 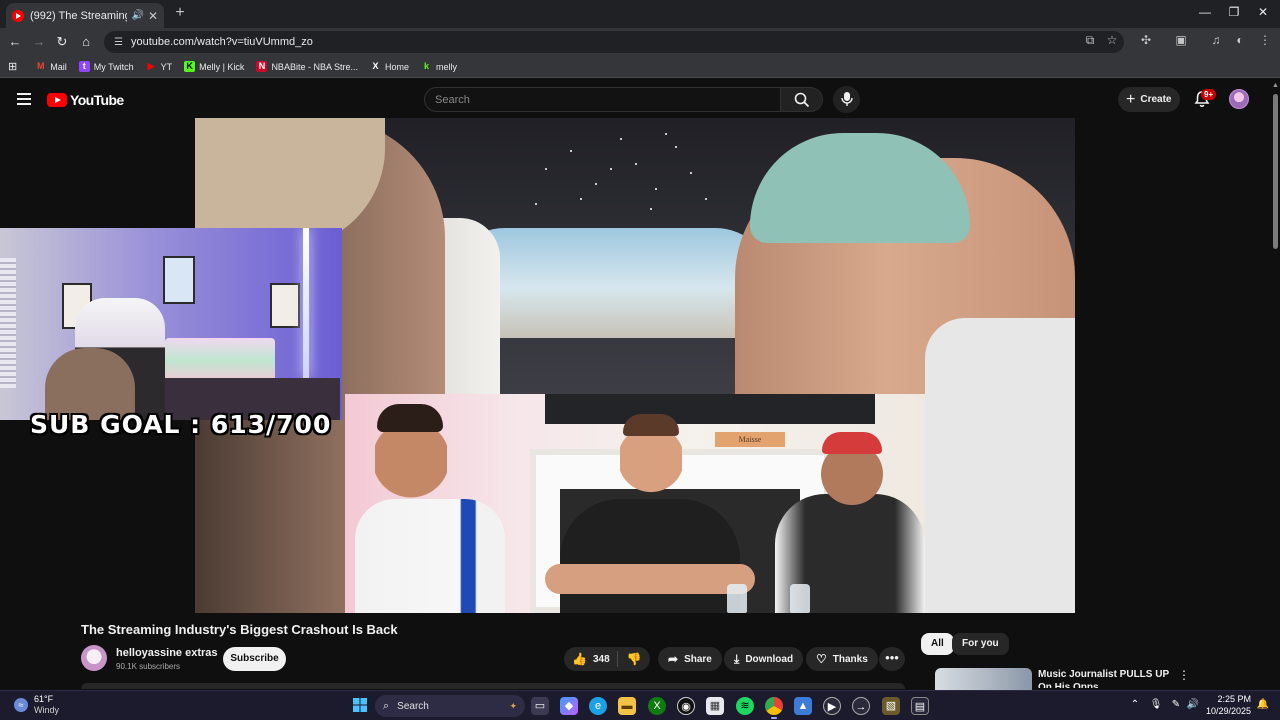 What do you see at coordinates (832, 706) in the screenshot?
I see `media-player-icon: ▶` at bounding box center [832, 706].